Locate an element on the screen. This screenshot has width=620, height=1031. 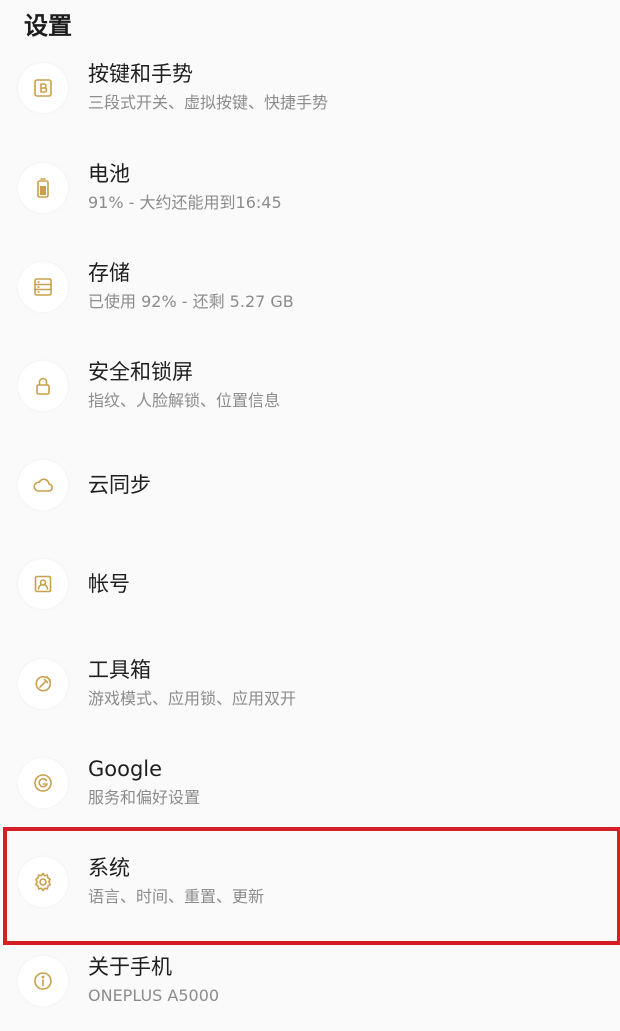
settings-item-label: 存储 is located at coordinates (109, 273).